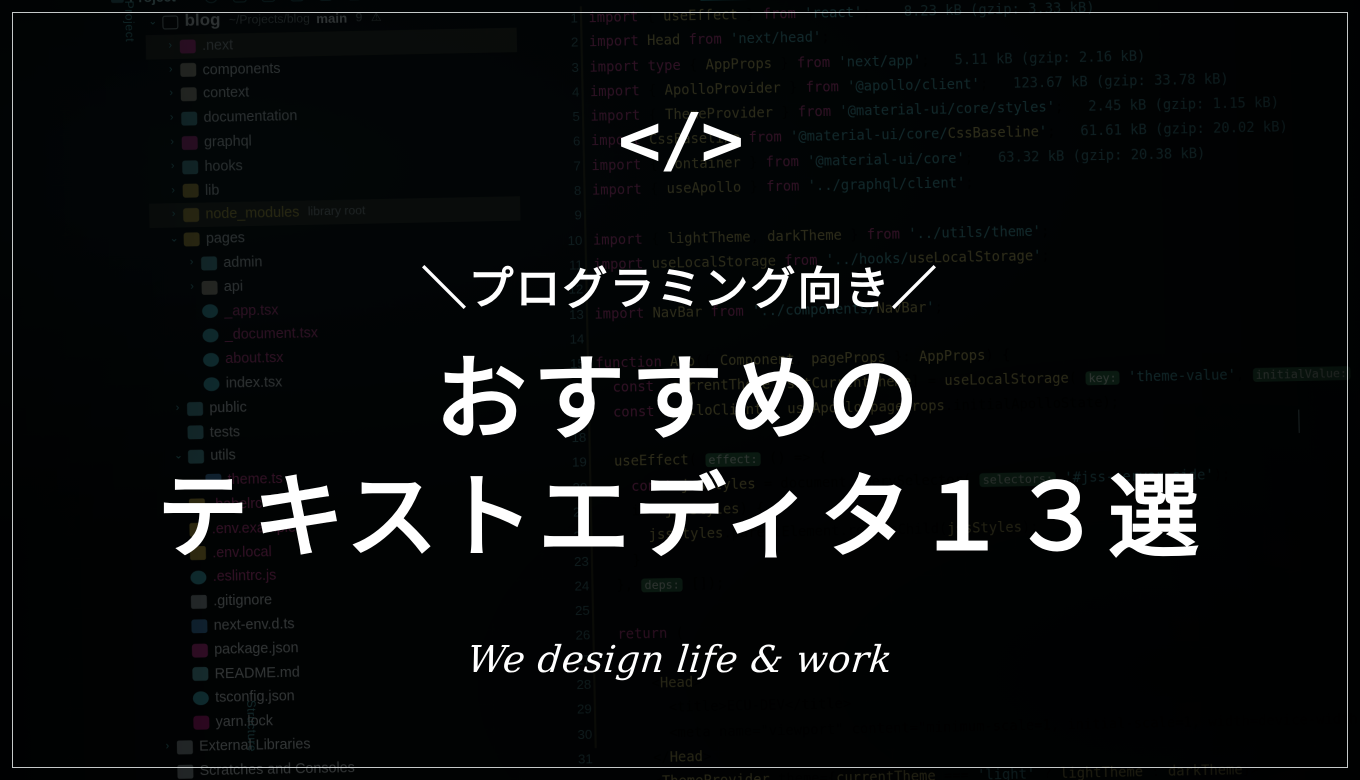 Image resolution: width=1360 pixels, height=780 pixels. Describe the element at coordinates (680, 400) in the screenshot. I see `headline-line-1: おすすめの` at that location.